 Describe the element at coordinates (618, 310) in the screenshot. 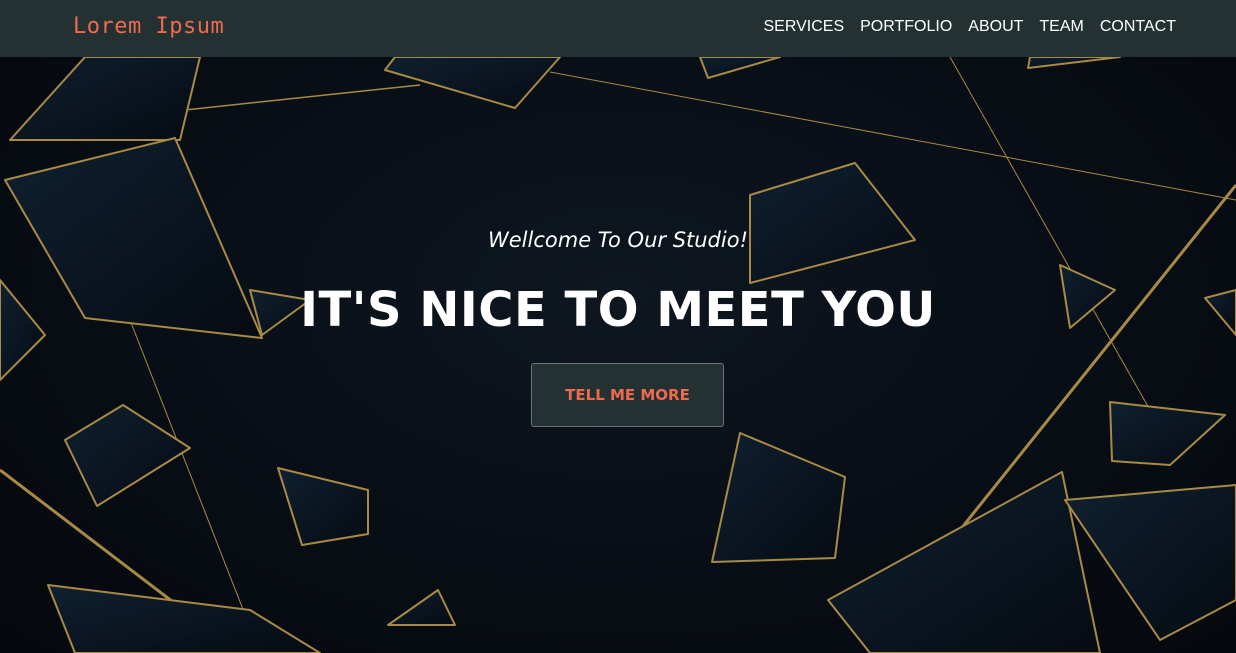

I see `hero-heading: IT'S NICE TO MEET YOU` at that location.